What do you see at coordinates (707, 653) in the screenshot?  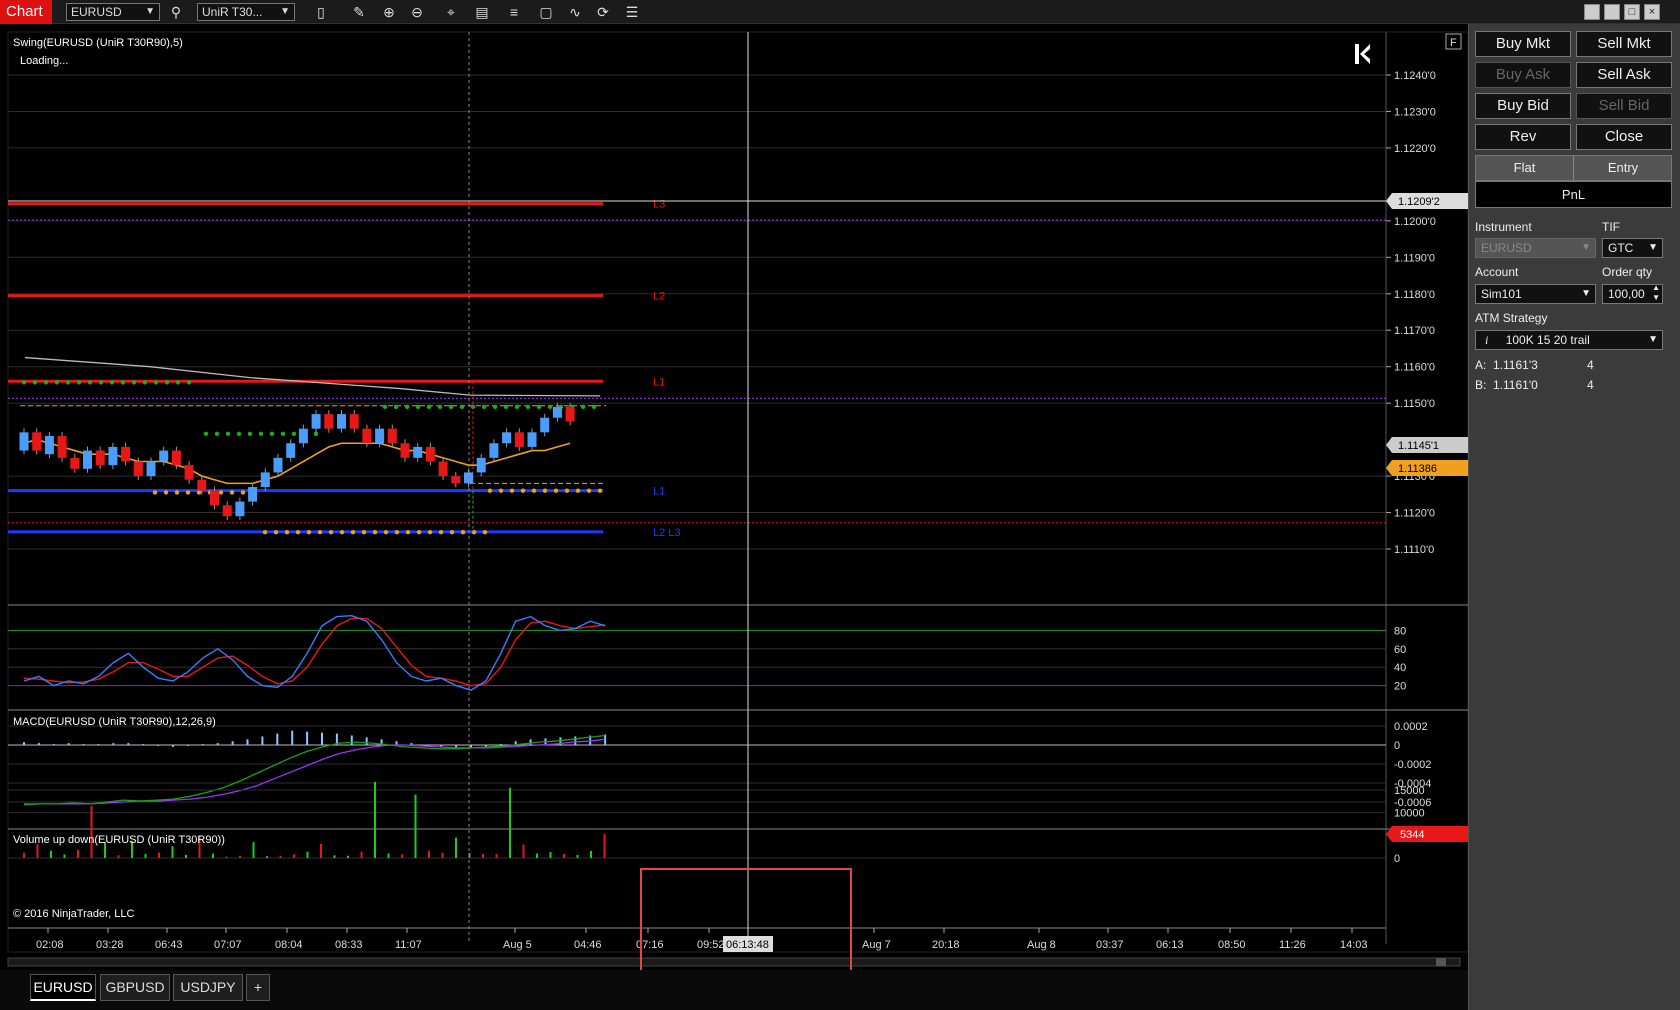 I see `stochastics-panel: 80 60 40 20` at bounding box center [707, 653].